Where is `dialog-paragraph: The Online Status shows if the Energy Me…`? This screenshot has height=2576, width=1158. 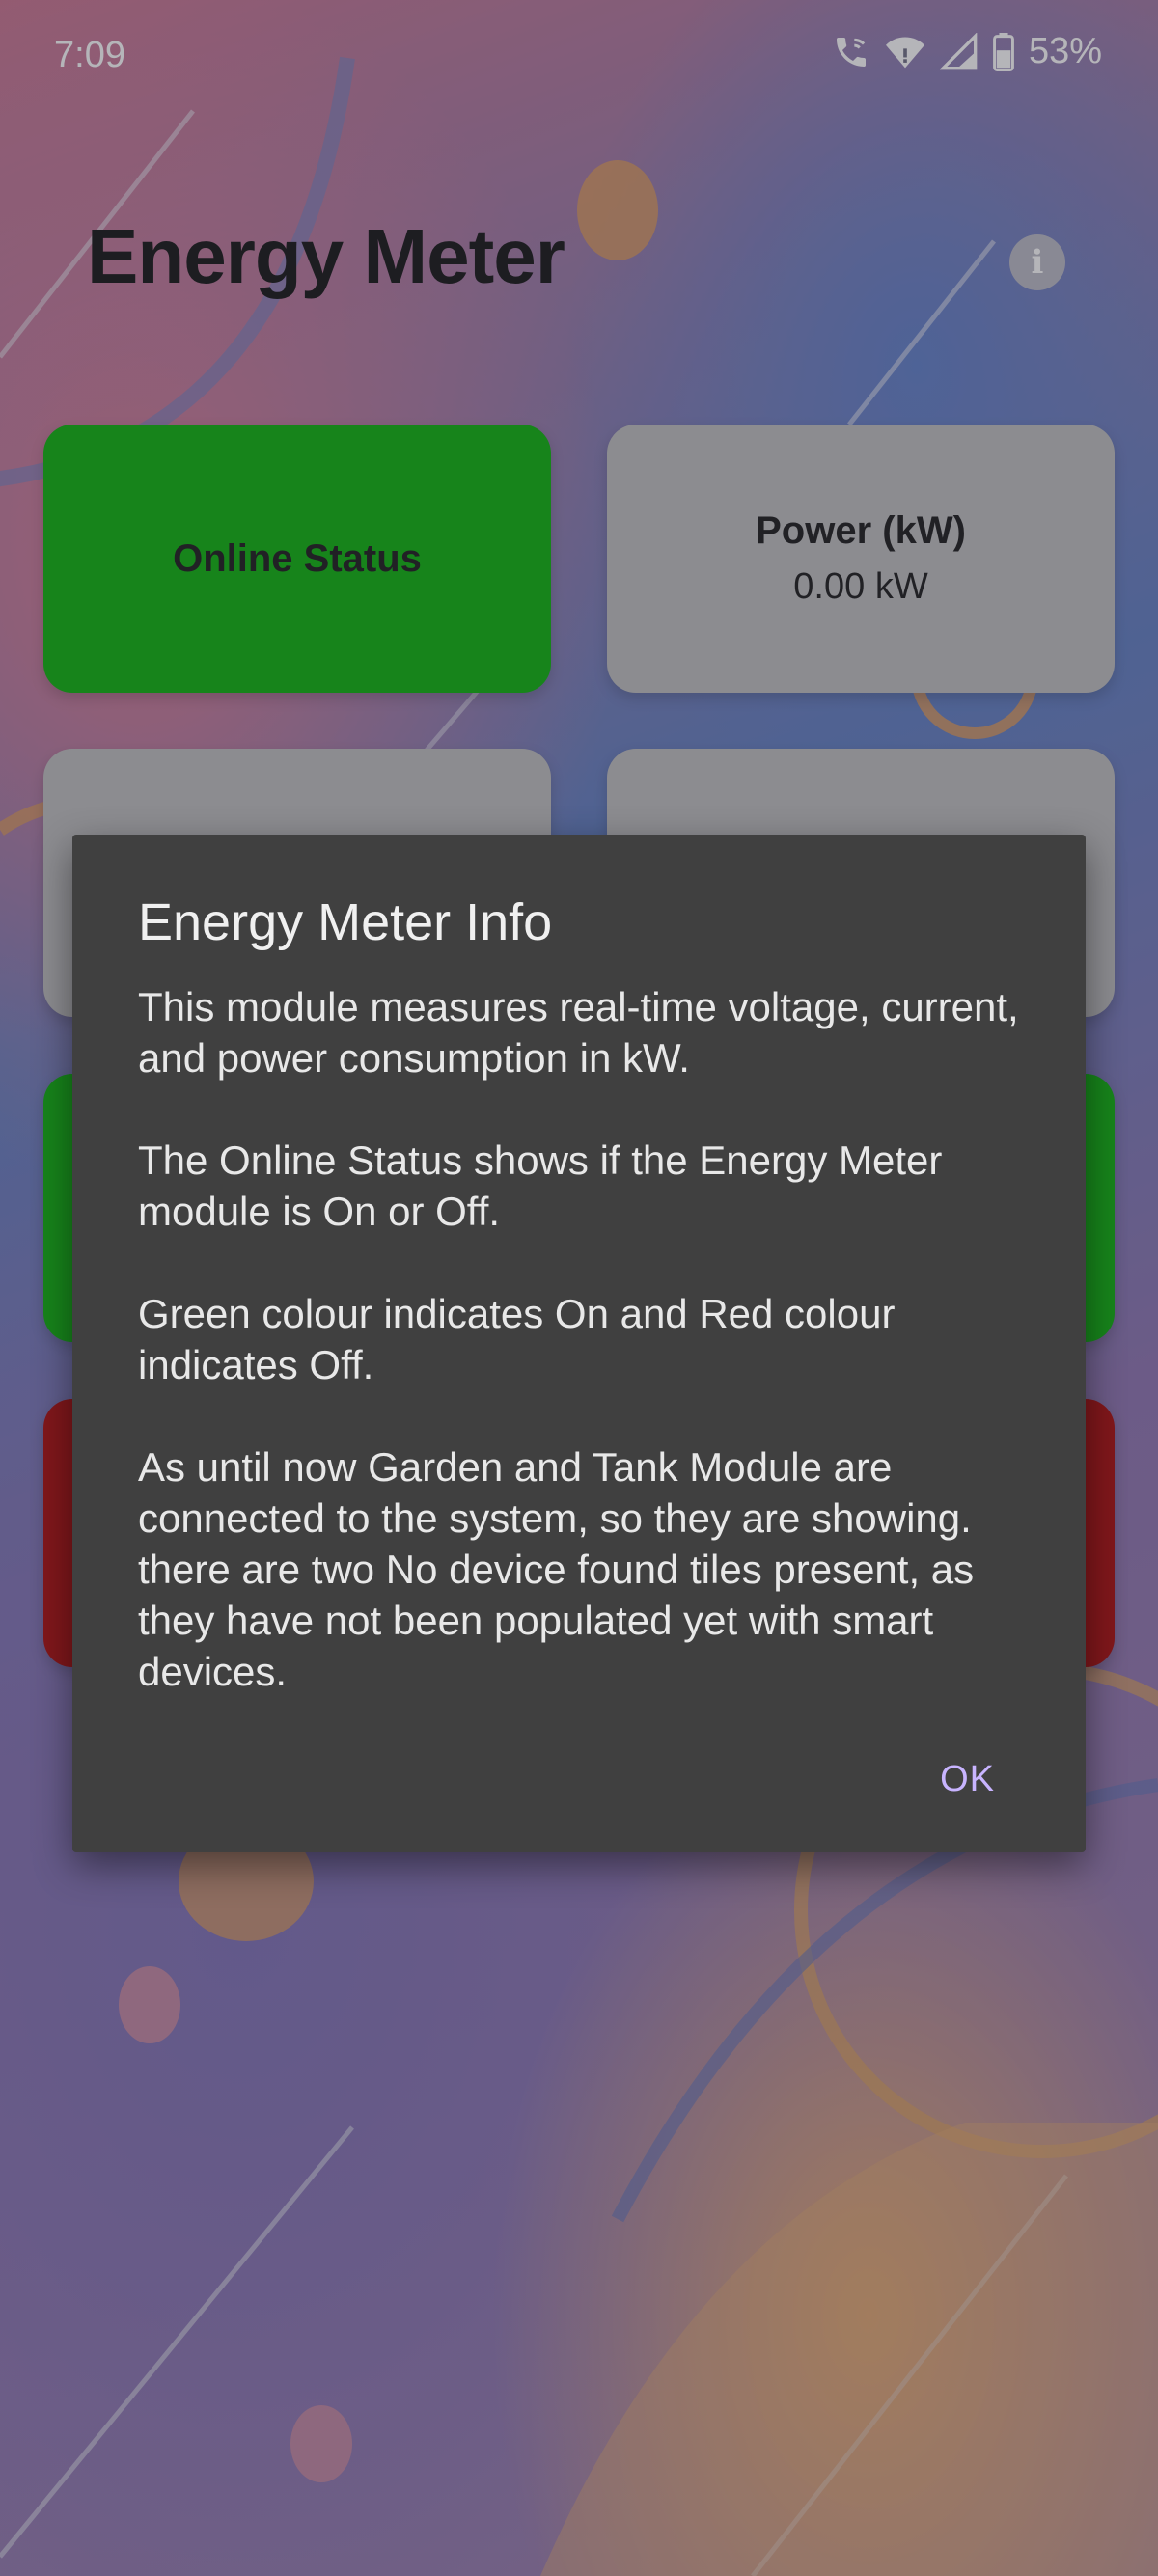
dialog-paragraph: The Online Status shows if the Energy Me… is located at coordinates (540, 1185).